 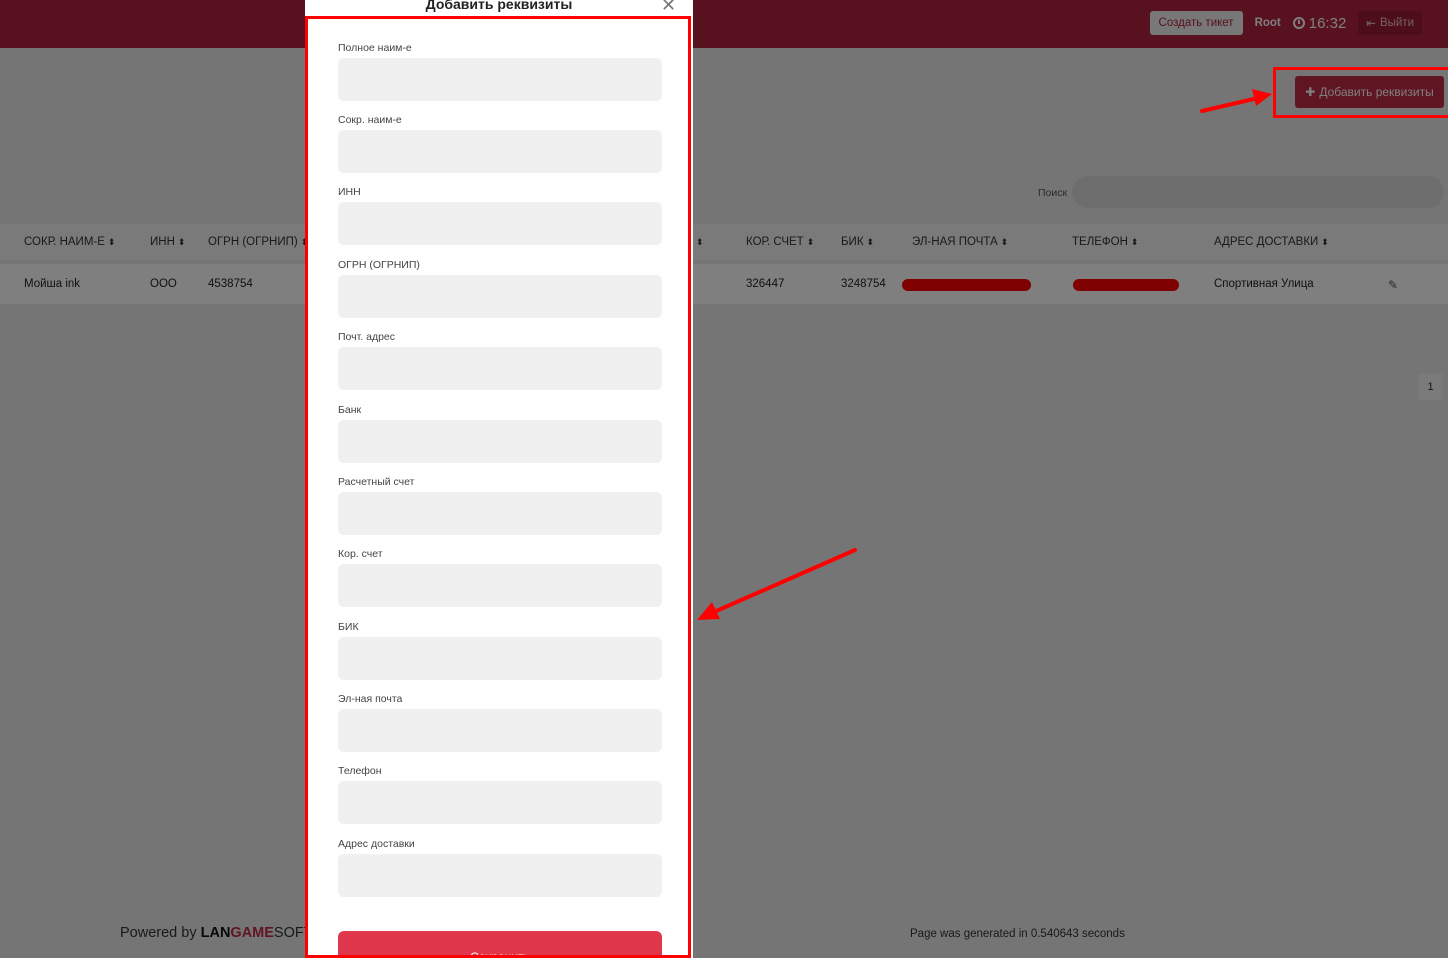 I want to click on modal-title: Добавить реквизиты, so click(x=499, y=6).